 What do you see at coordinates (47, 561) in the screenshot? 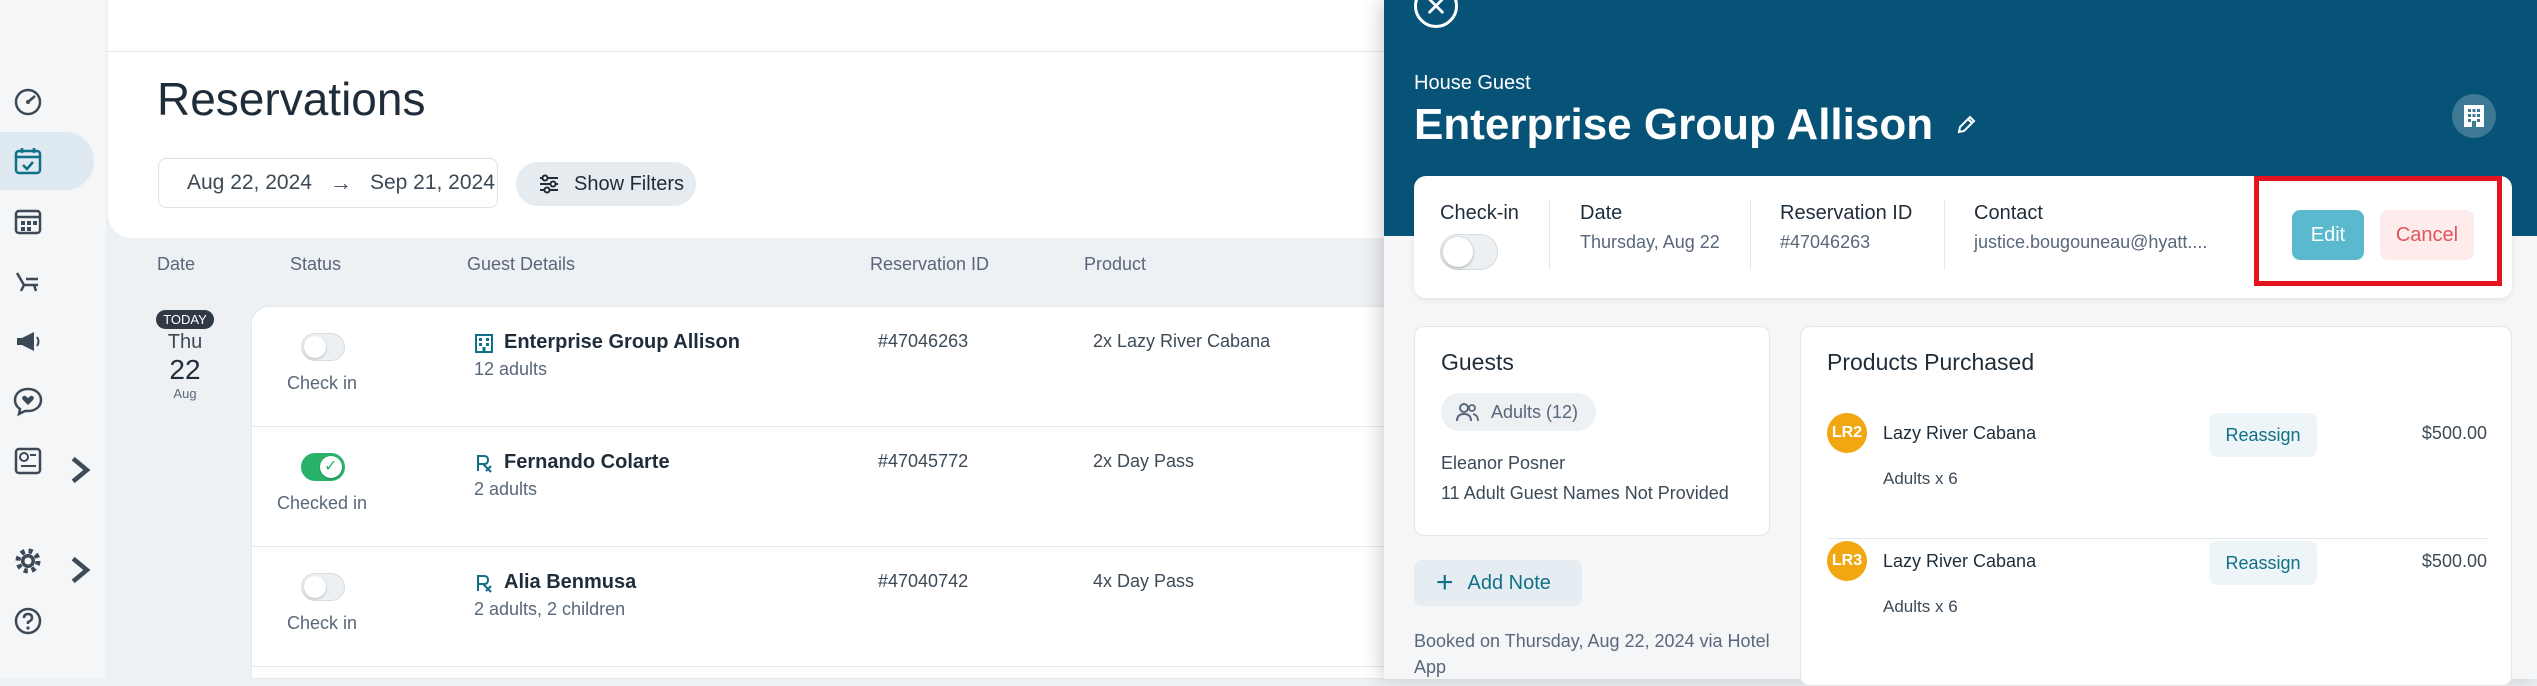
I see `nav-settings` at bounding box center [47, 561].